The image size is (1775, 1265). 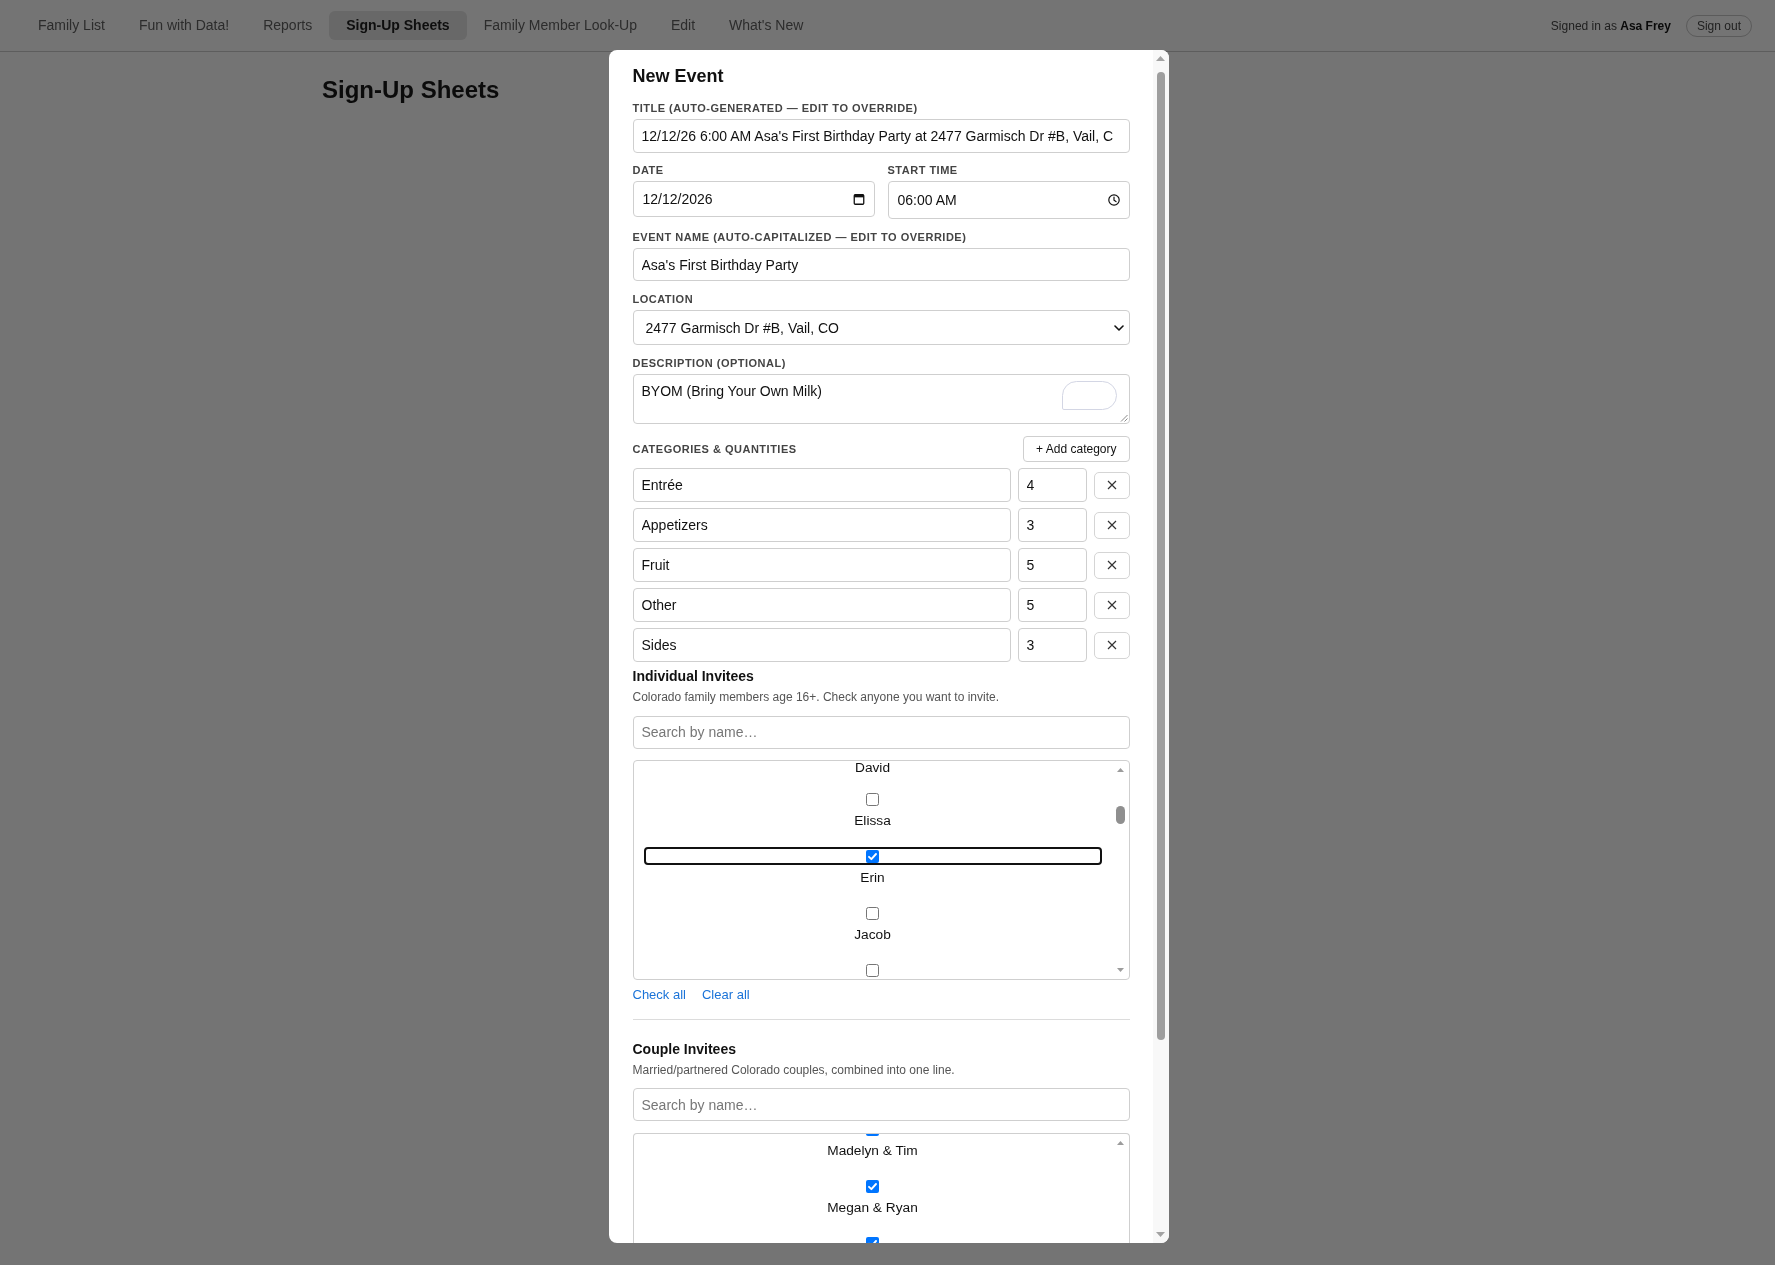 I want to click on field-label: TITLE (AUTO-GENERATED — EDIT TO OVERRIDE), so click(x=775, y=108).